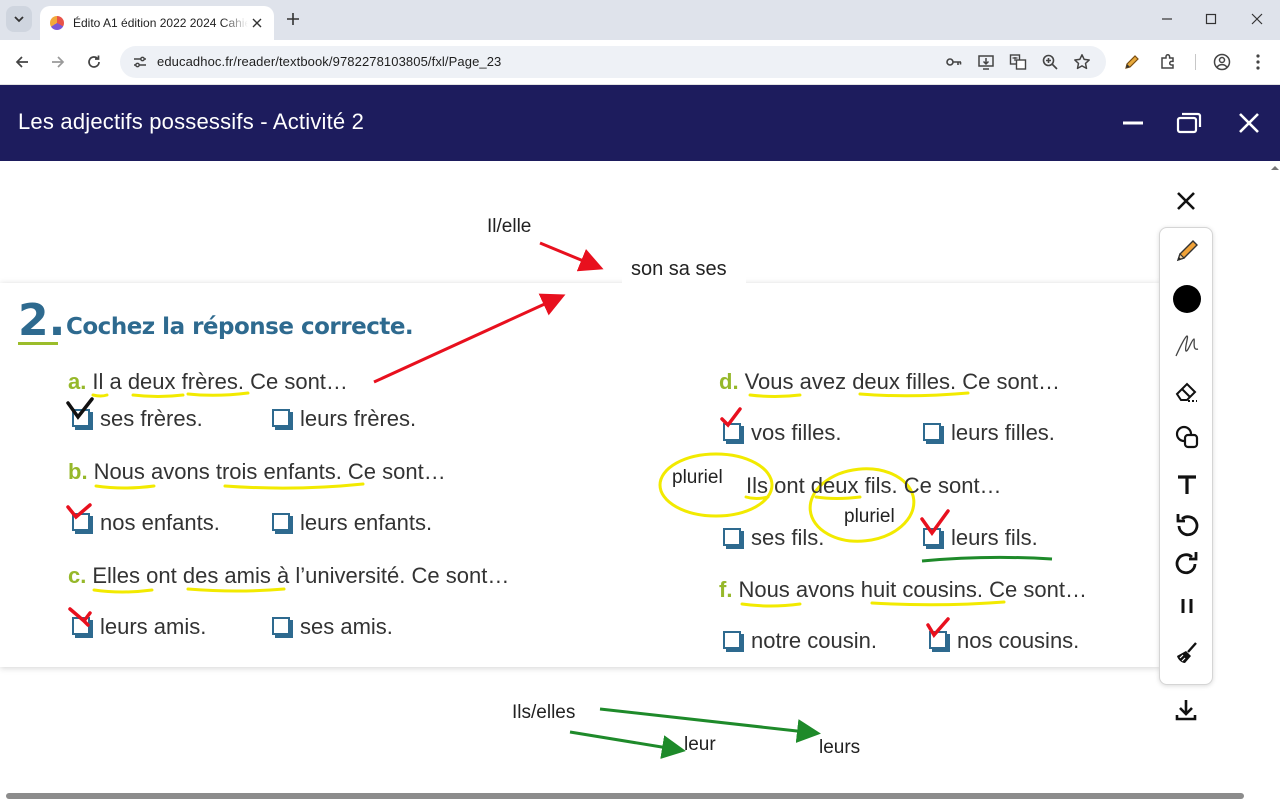  Describe the element at coordinates (1275, 168) in the screenshot. I see `scroll-up-arrow-icon` at that location.